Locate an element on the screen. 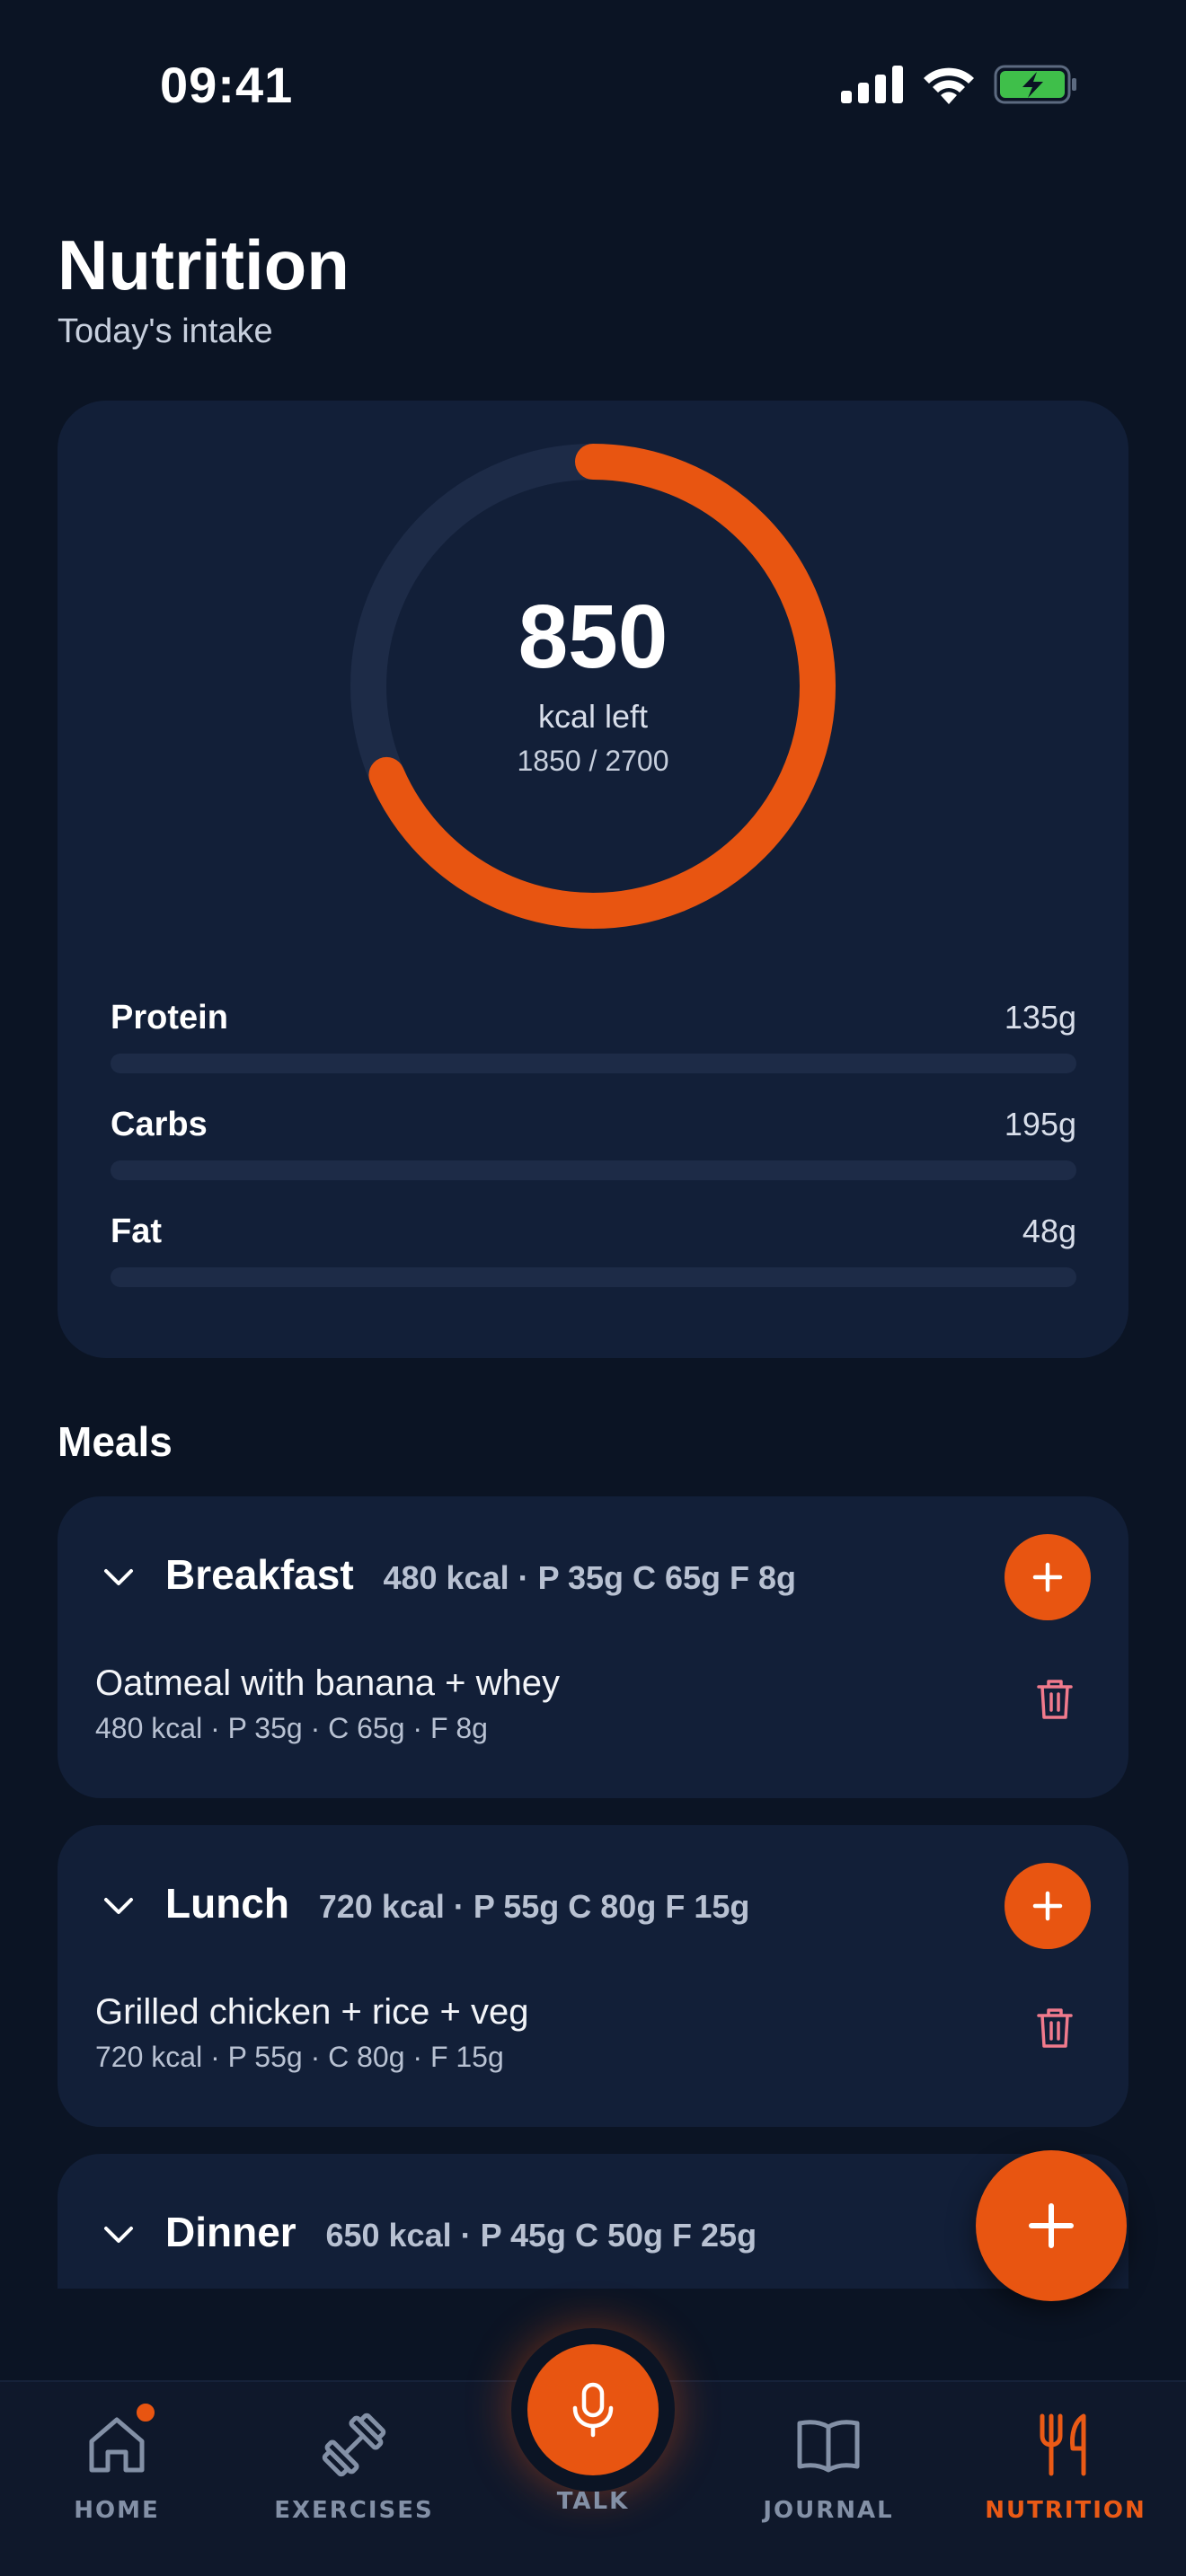 The width and height of the screenshot is (1186, 2576). microphone-button is located at coordinates (593, 2409).